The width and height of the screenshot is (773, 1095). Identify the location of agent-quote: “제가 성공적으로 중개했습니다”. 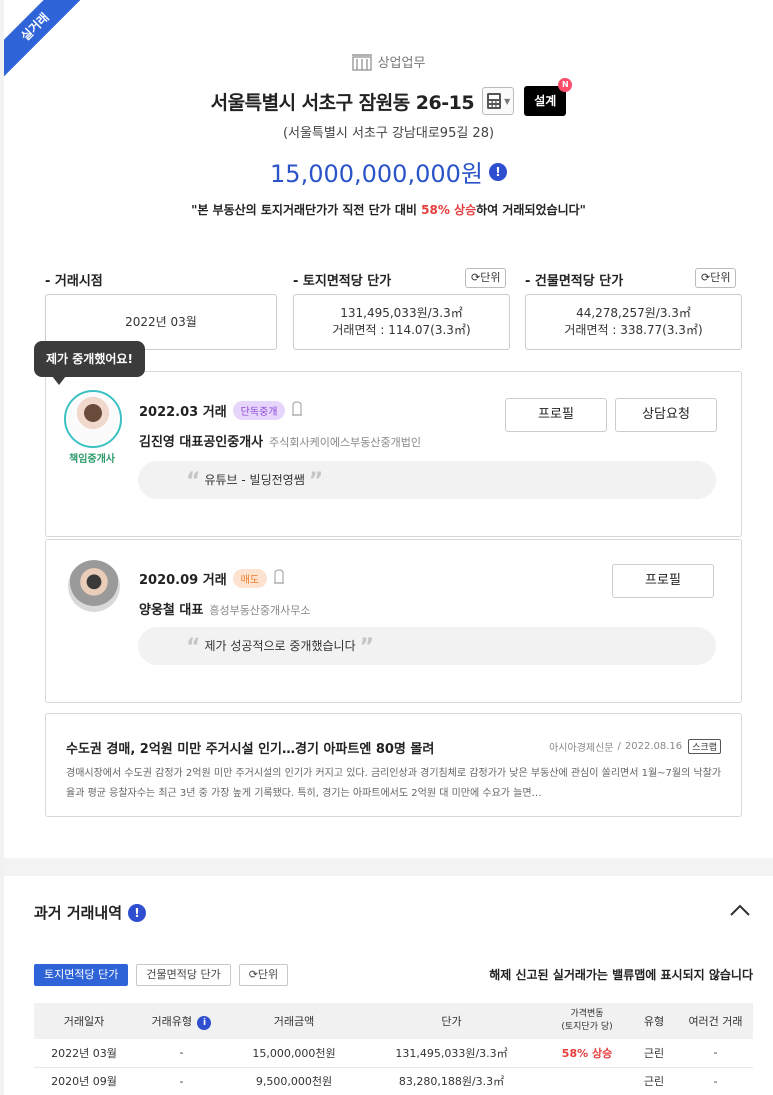
(427, 646).